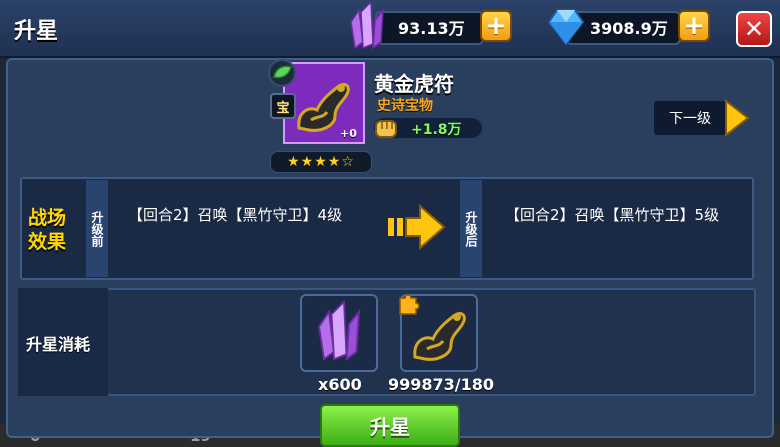 Image resolution: width=780 pixels, height=447 pixels. I want to click on battle-effect-title: 战场效果, so click(47, 230).